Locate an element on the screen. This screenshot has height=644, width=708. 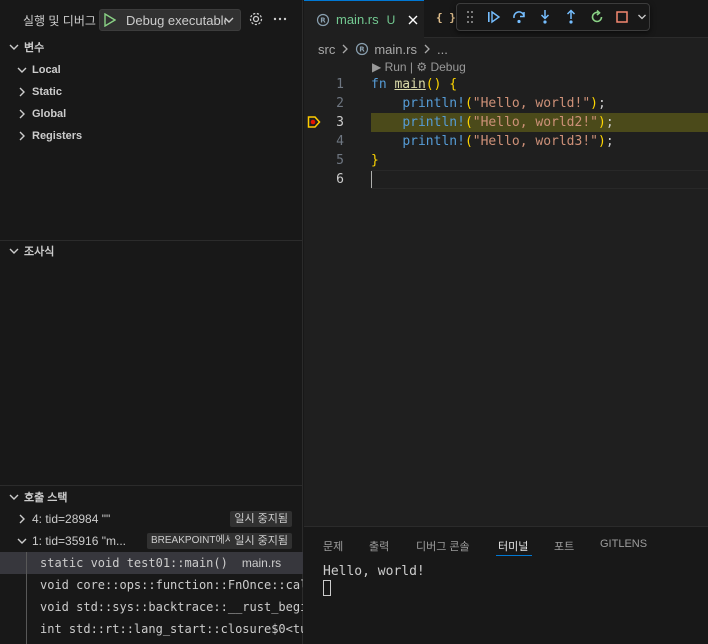
debug-header: 실행 및 디버그 Debug executable is located at coordinates (151, 19).